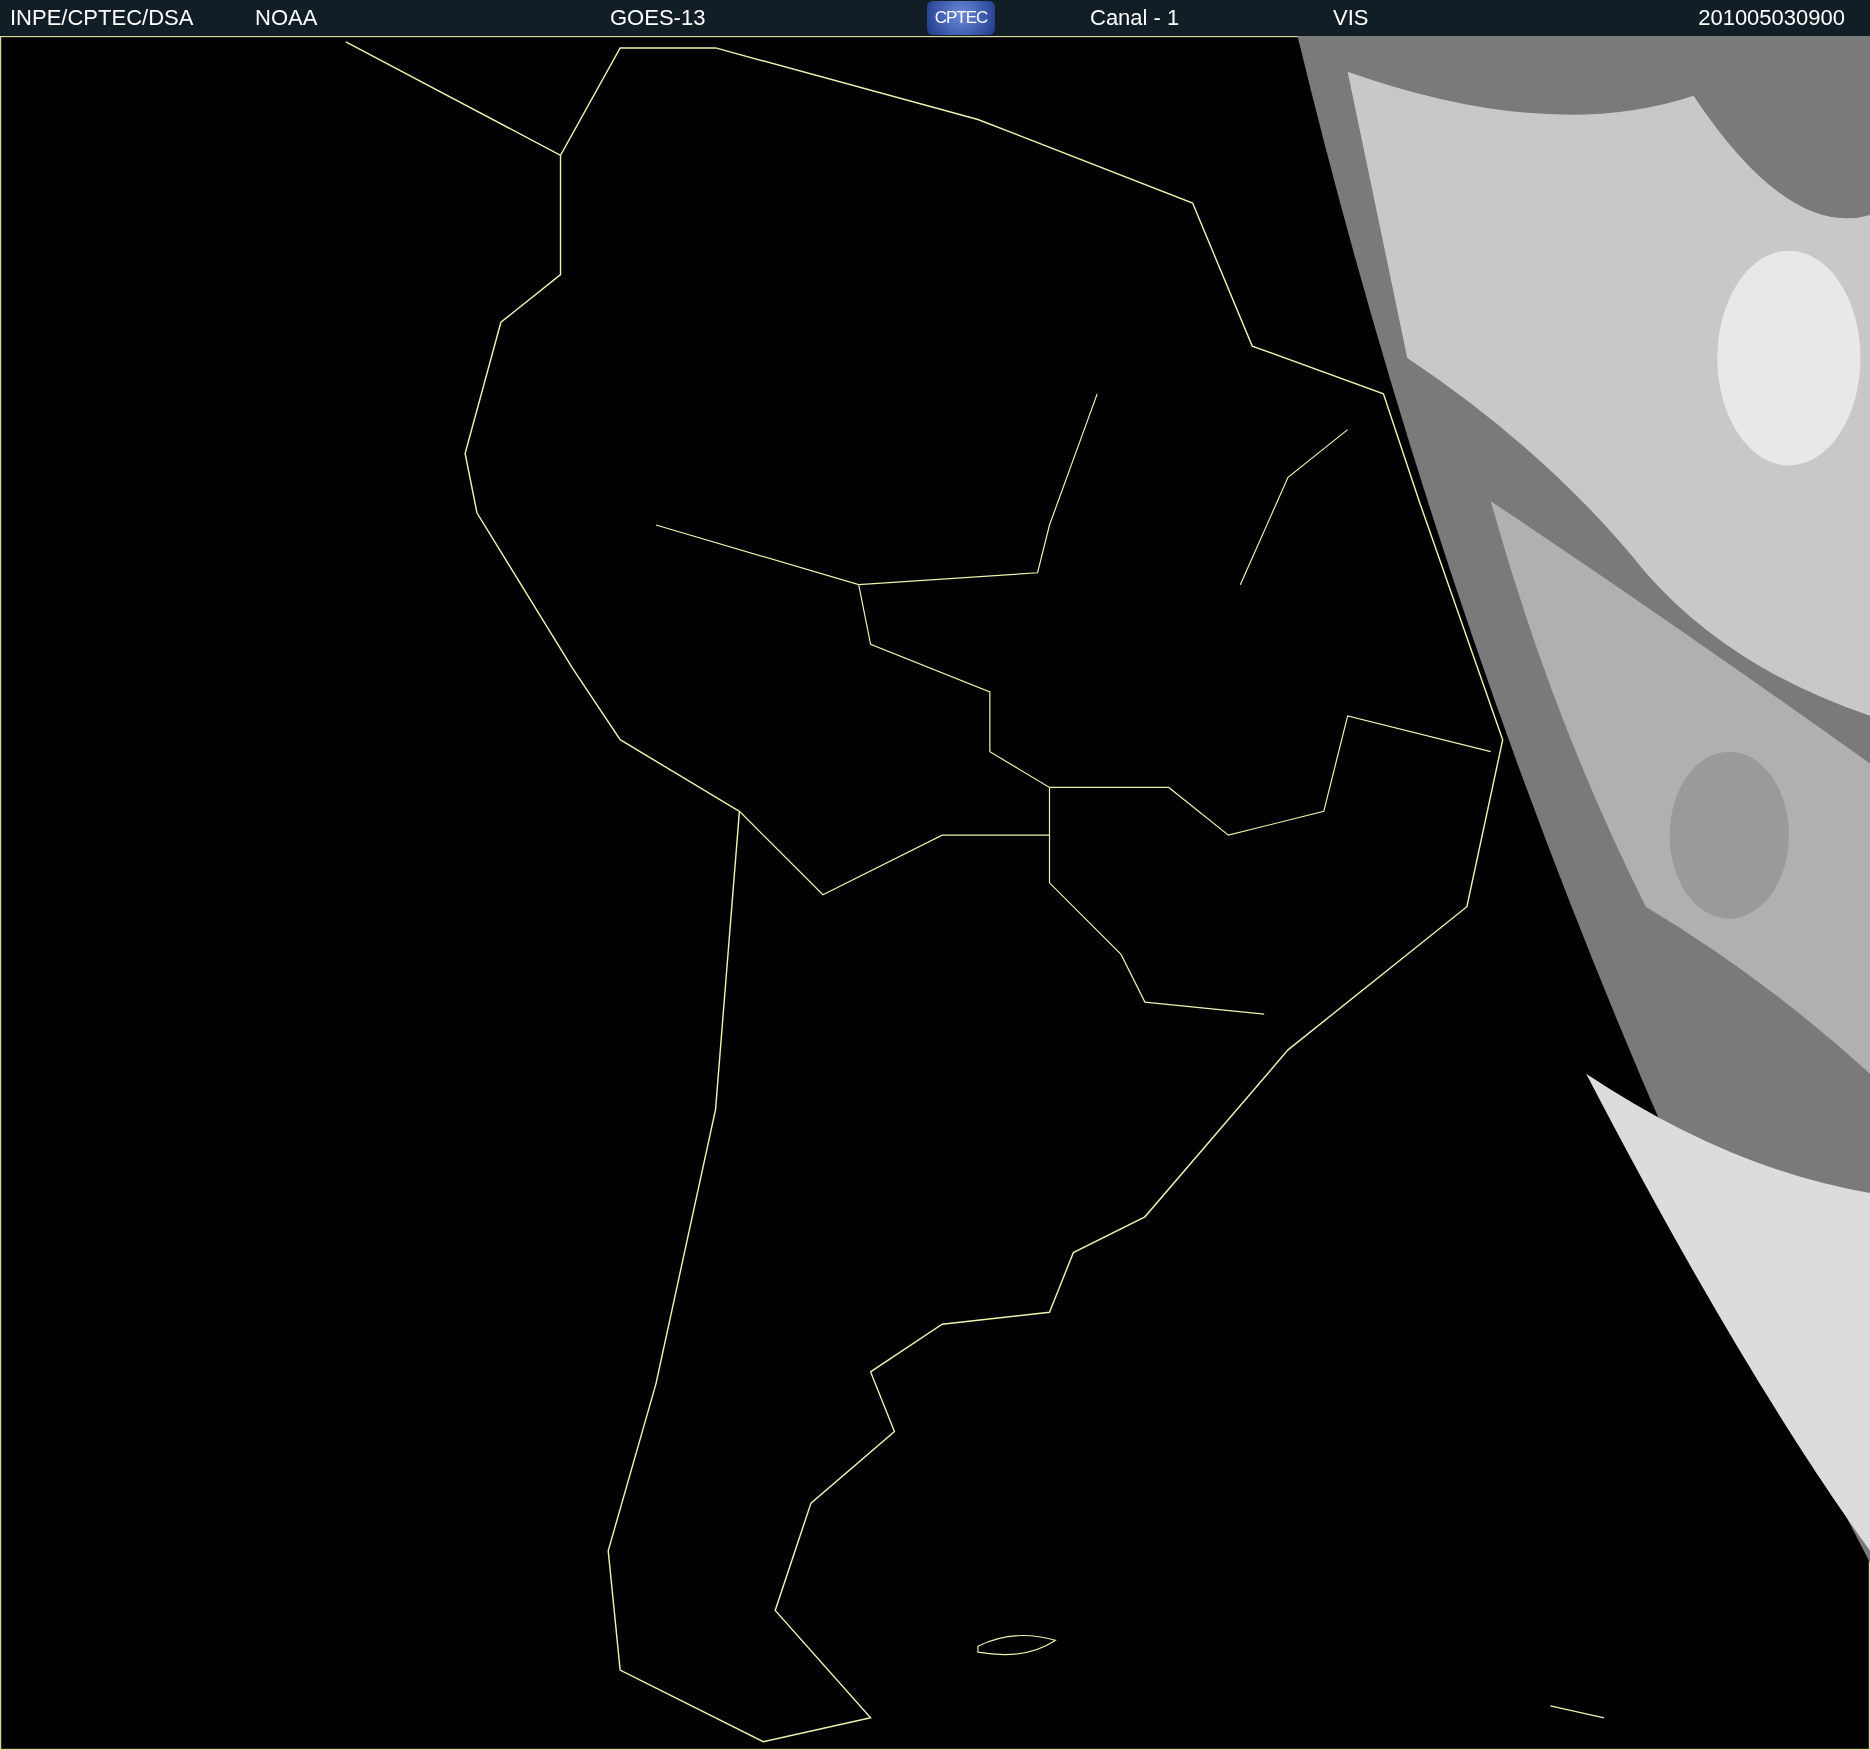 This screenshot has height=1750, width=1870. What do you see at coordinates (658, 18) in the screenshot?
I see `satellite-label: GOES-13` at bounding box center [658, 18].